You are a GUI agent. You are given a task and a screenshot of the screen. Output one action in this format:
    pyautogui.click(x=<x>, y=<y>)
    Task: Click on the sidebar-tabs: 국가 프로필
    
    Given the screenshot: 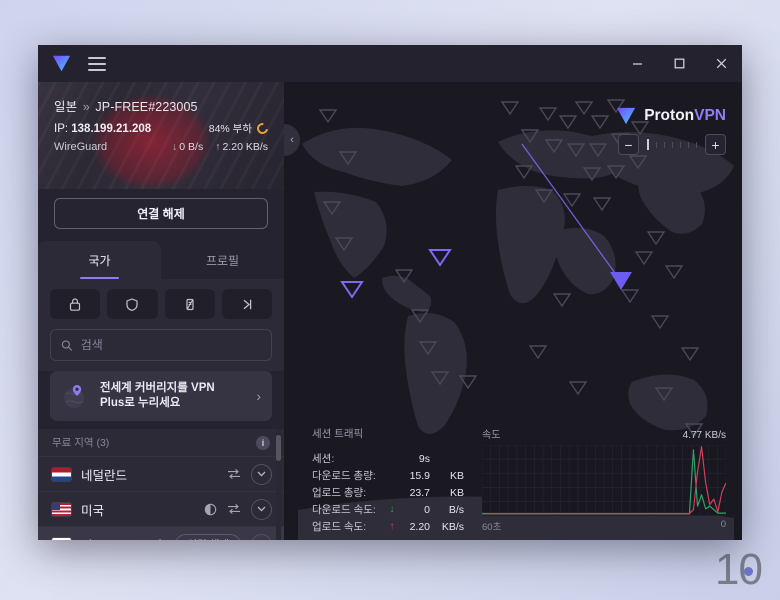 What is the action you would take?
    pyautogui.click(x=161, y=260)
    